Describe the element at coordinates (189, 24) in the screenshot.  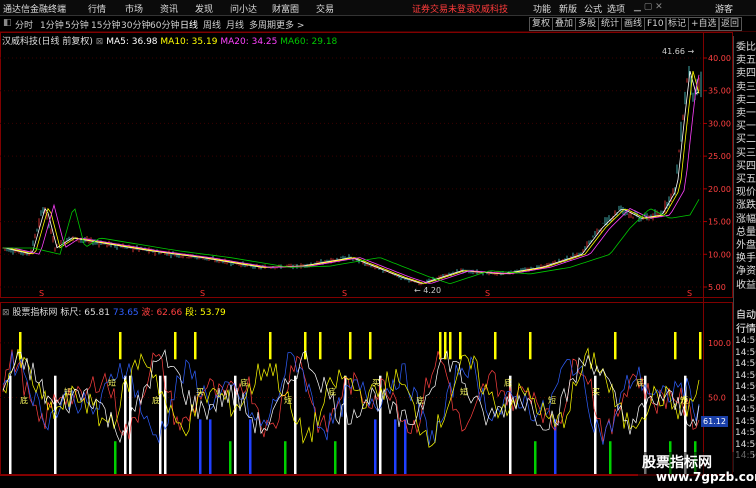
I see `period-daily: 日线` at that location.